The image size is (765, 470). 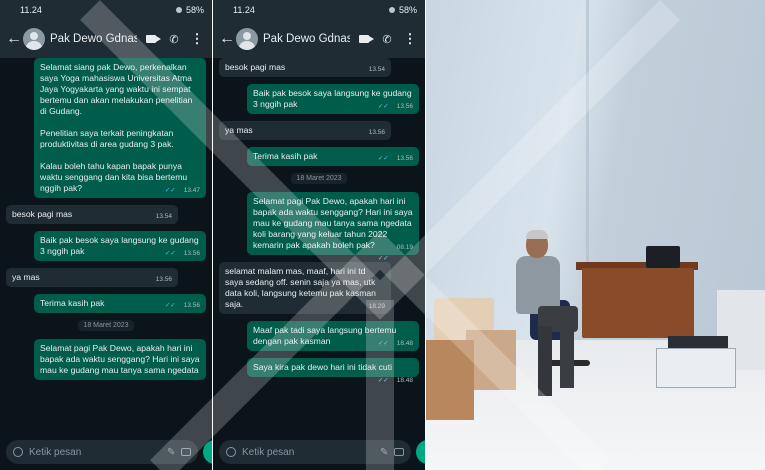 What do you see at coordinates (376, 306) in the screenshot?
I see `message-time: 18.29` at bounding box center [376, 306].